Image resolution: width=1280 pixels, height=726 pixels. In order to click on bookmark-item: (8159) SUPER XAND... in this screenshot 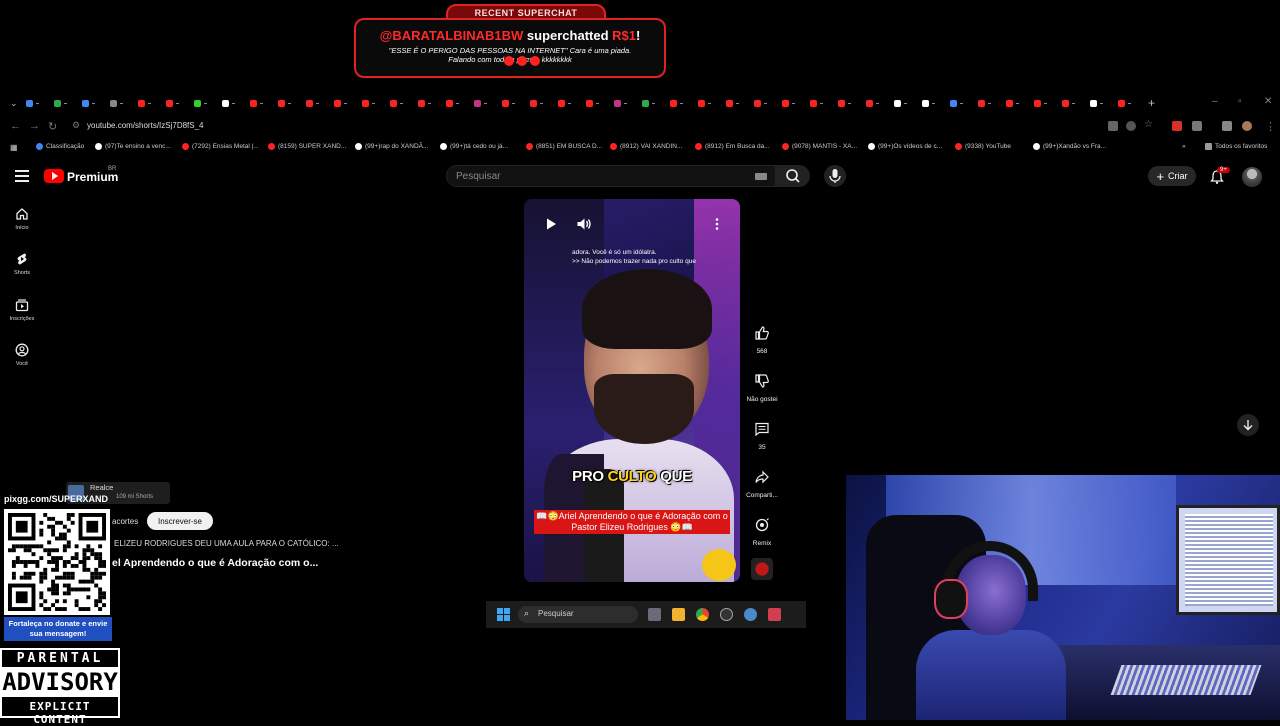, I will do `click(307, 146)`.